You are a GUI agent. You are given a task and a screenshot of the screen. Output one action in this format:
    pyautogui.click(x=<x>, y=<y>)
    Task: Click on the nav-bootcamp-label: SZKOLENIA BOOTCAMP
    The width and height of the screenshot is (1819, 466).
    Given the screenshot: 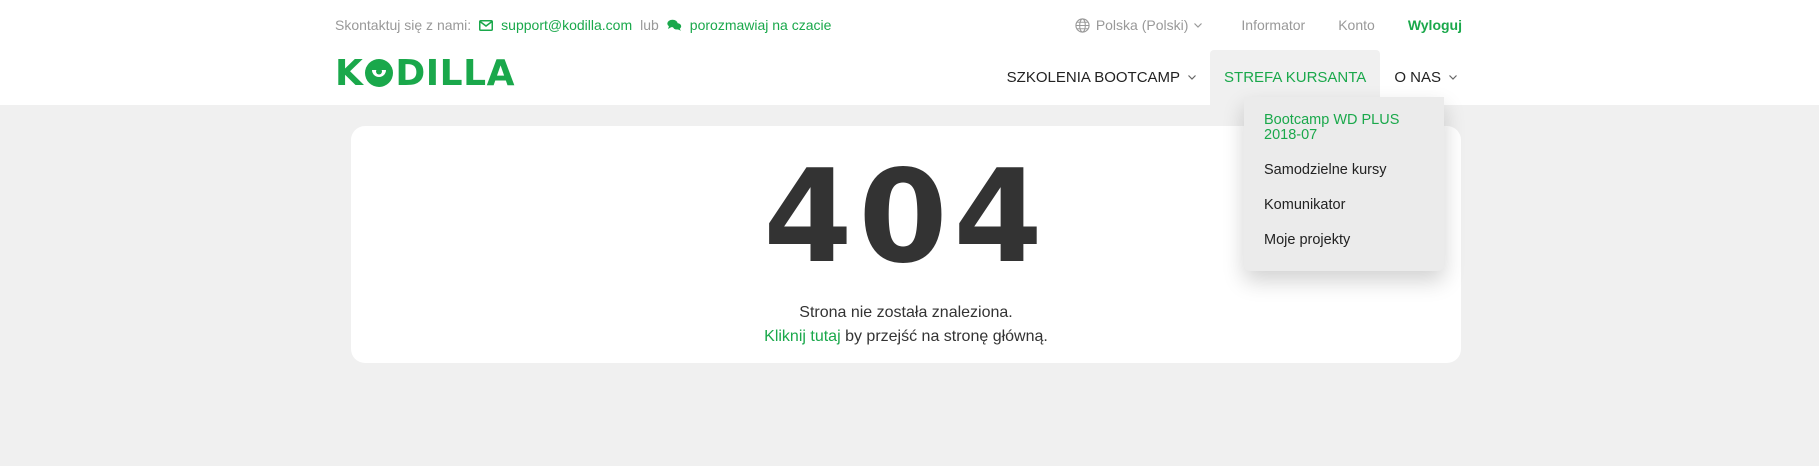 What is the action you would take?
    pyautogui.click(x=1093, y=77)
    